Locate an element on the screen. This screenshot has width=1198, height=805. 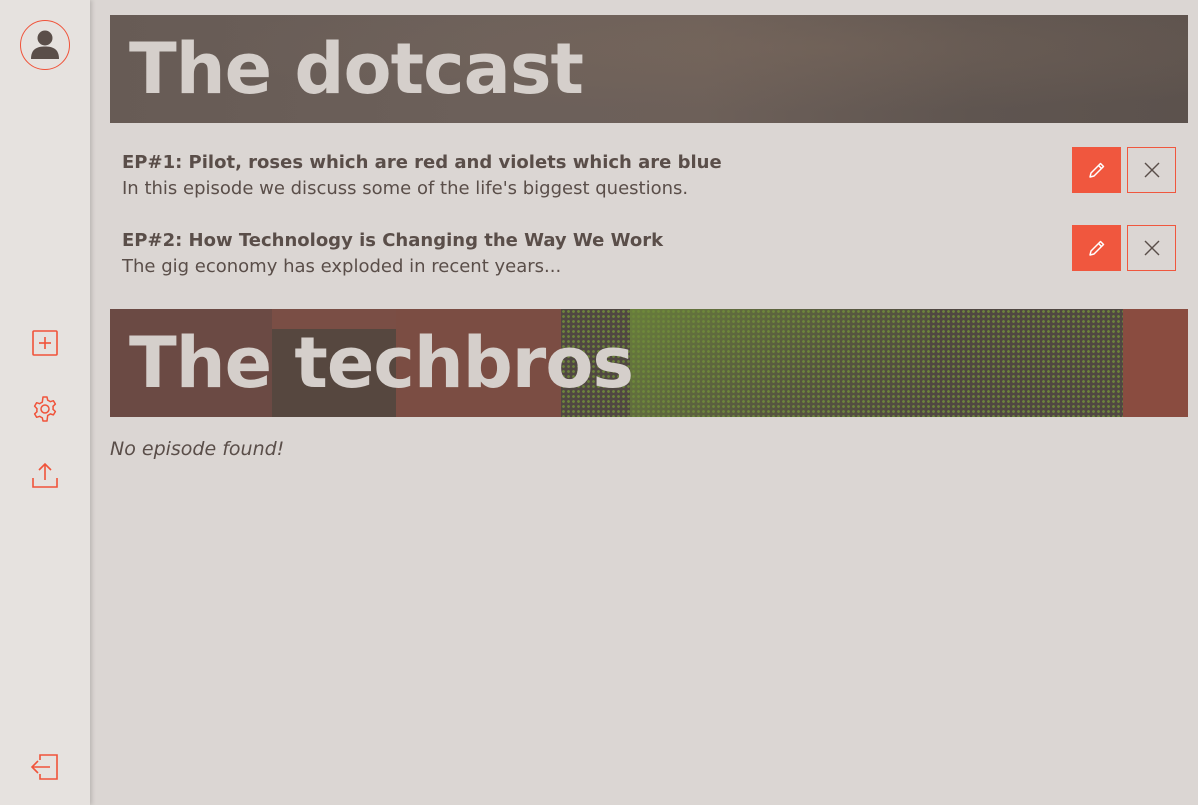
settings-button is located at coordinates (45, 409).